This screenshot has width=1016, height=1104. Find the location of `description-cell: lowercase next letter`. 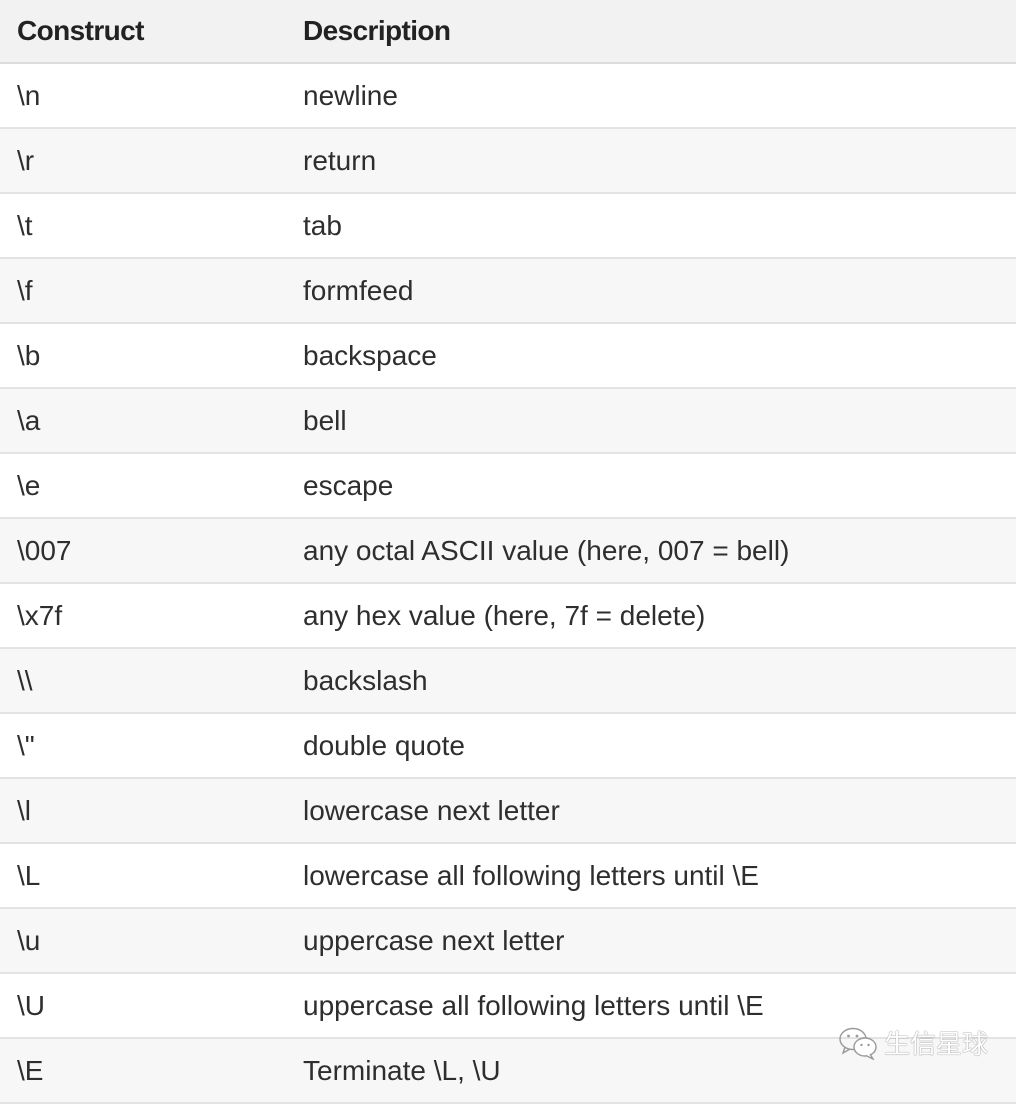

description-cell: lowercase next letter is located at coordinates (651, 811).